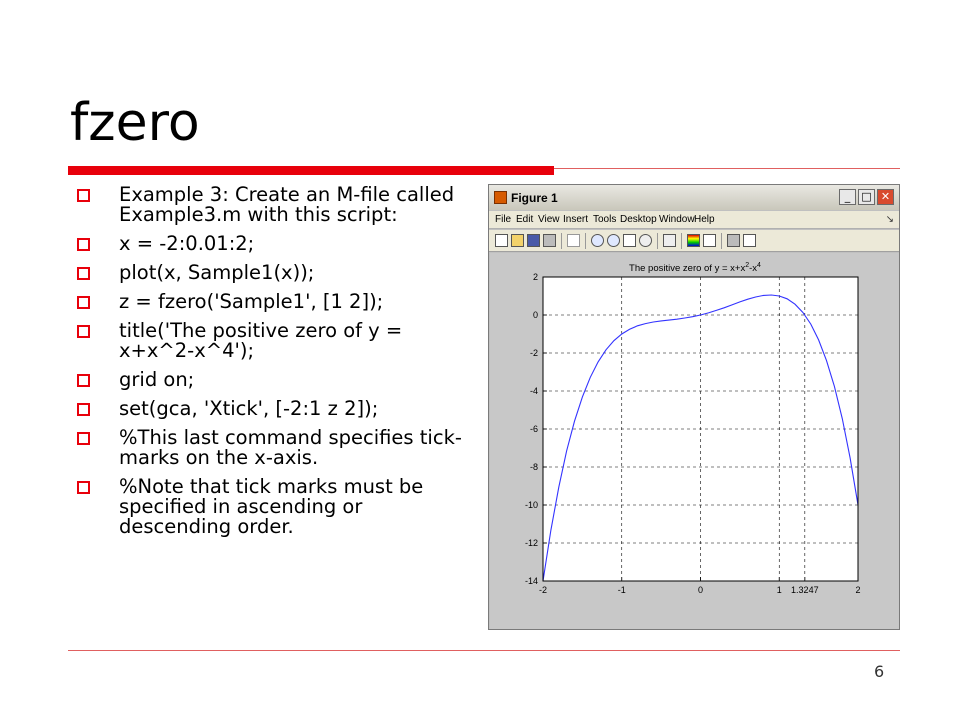  I want to click on new-icon, so click(501, 240).